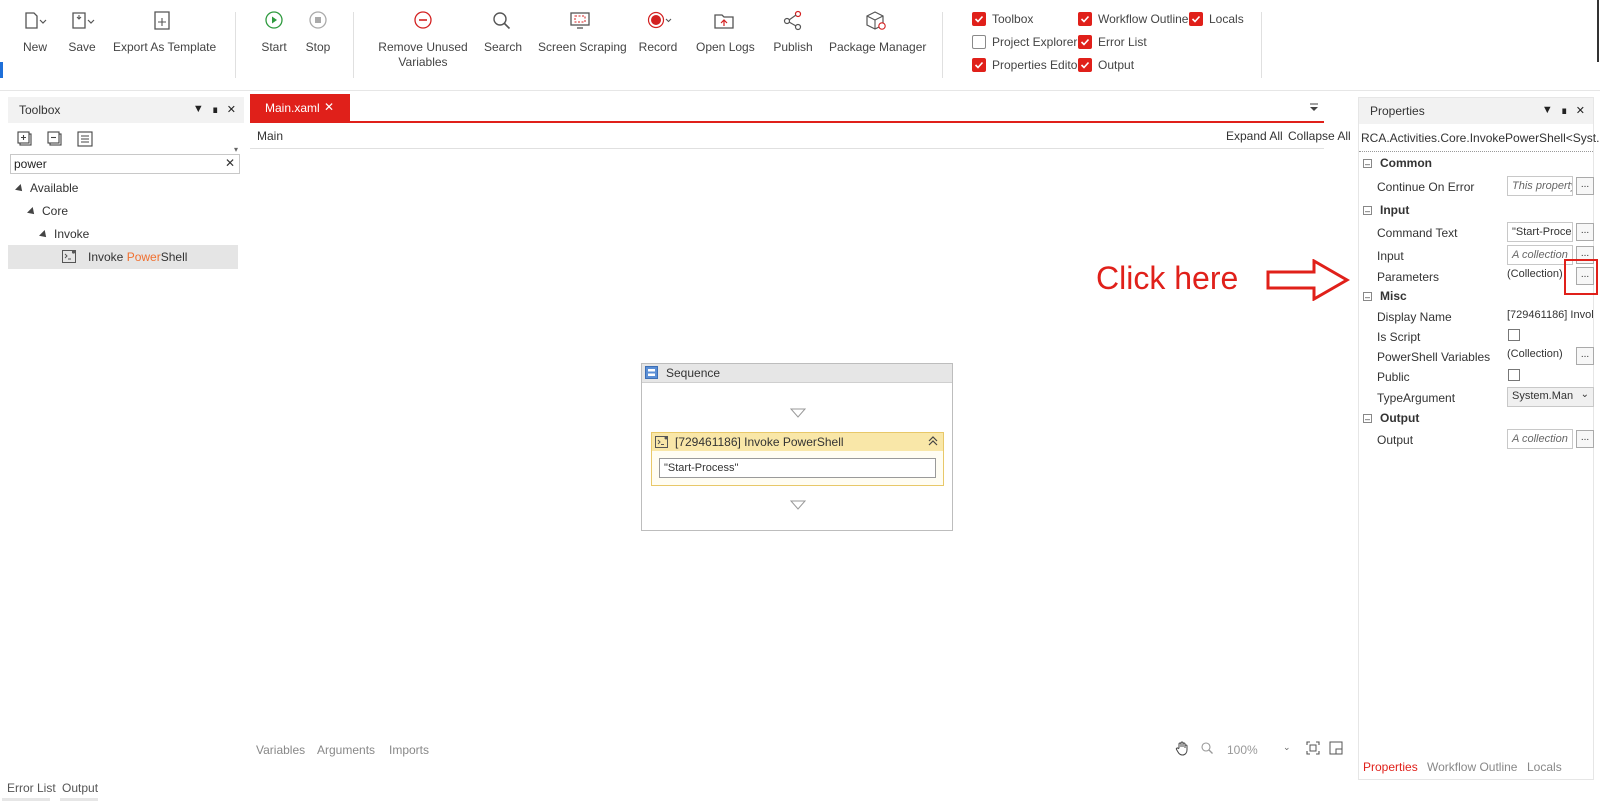  Describe the element at coordinates (114, 164) in the screenshot. I see `toolbox-search-input` at that location.